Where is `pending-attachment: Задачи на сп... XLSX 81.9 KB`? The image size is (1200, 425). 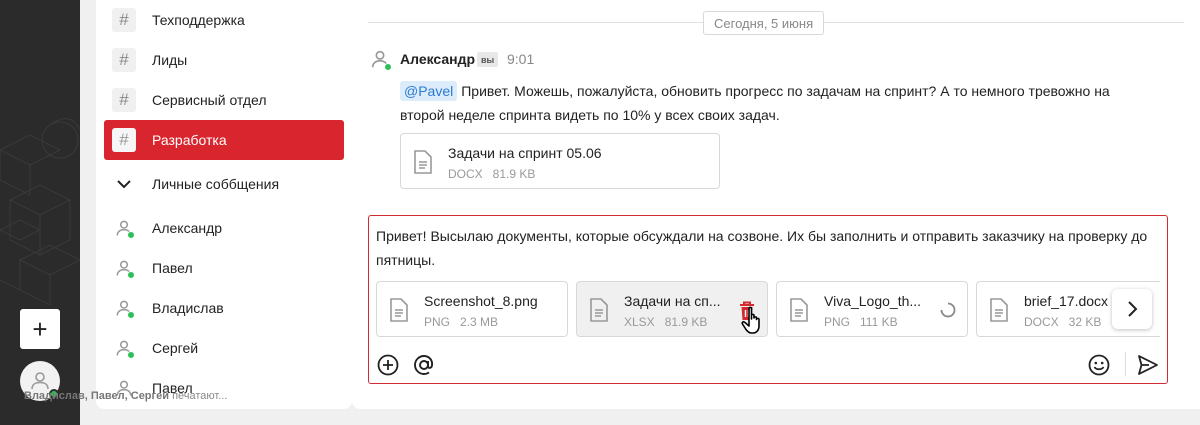
pending-attachment: Задачи на сп... XLSX 81.9 KB is located at coordinates (672, 309).